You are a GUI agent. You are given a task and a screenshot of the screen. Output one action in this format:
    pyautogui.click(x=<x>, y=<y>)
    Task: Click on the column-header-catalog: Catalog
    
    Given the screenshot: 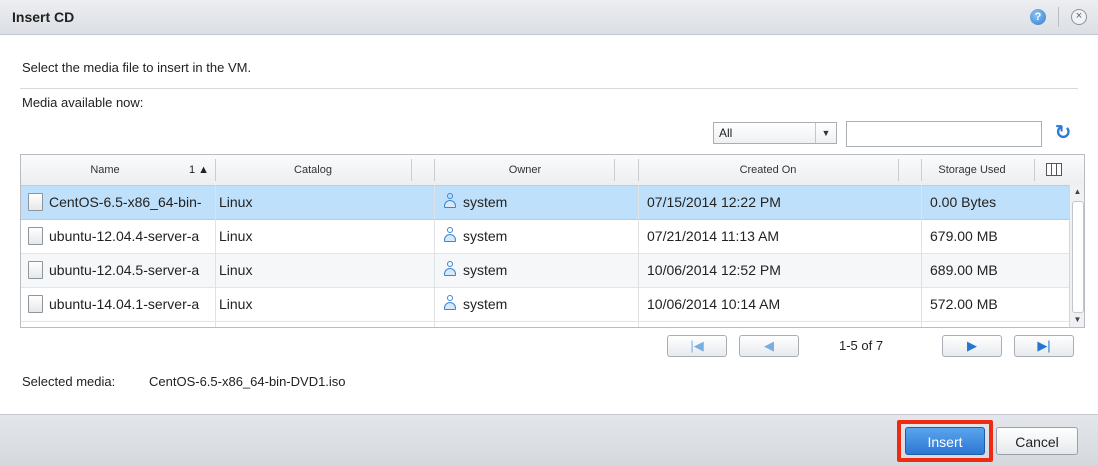 What is the action you would take?
    pyautogui.click(x=313, y=170)
    